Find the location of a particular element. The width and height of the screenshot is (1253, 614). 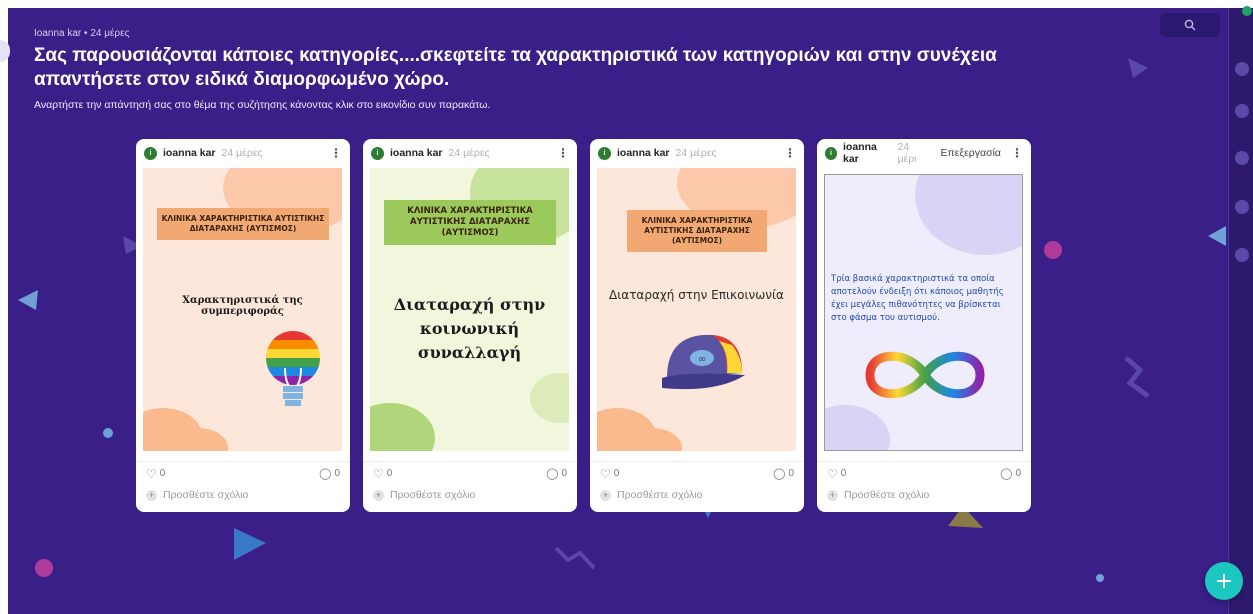

poster-heading: Χαρακτηριστικά της συμπεριφοράς is located at coordinates (242, 306).